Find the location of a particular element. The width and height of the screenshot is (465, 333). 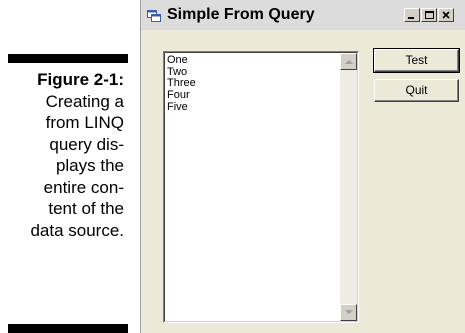

minimize-icon is located at coordinates (412, 15).